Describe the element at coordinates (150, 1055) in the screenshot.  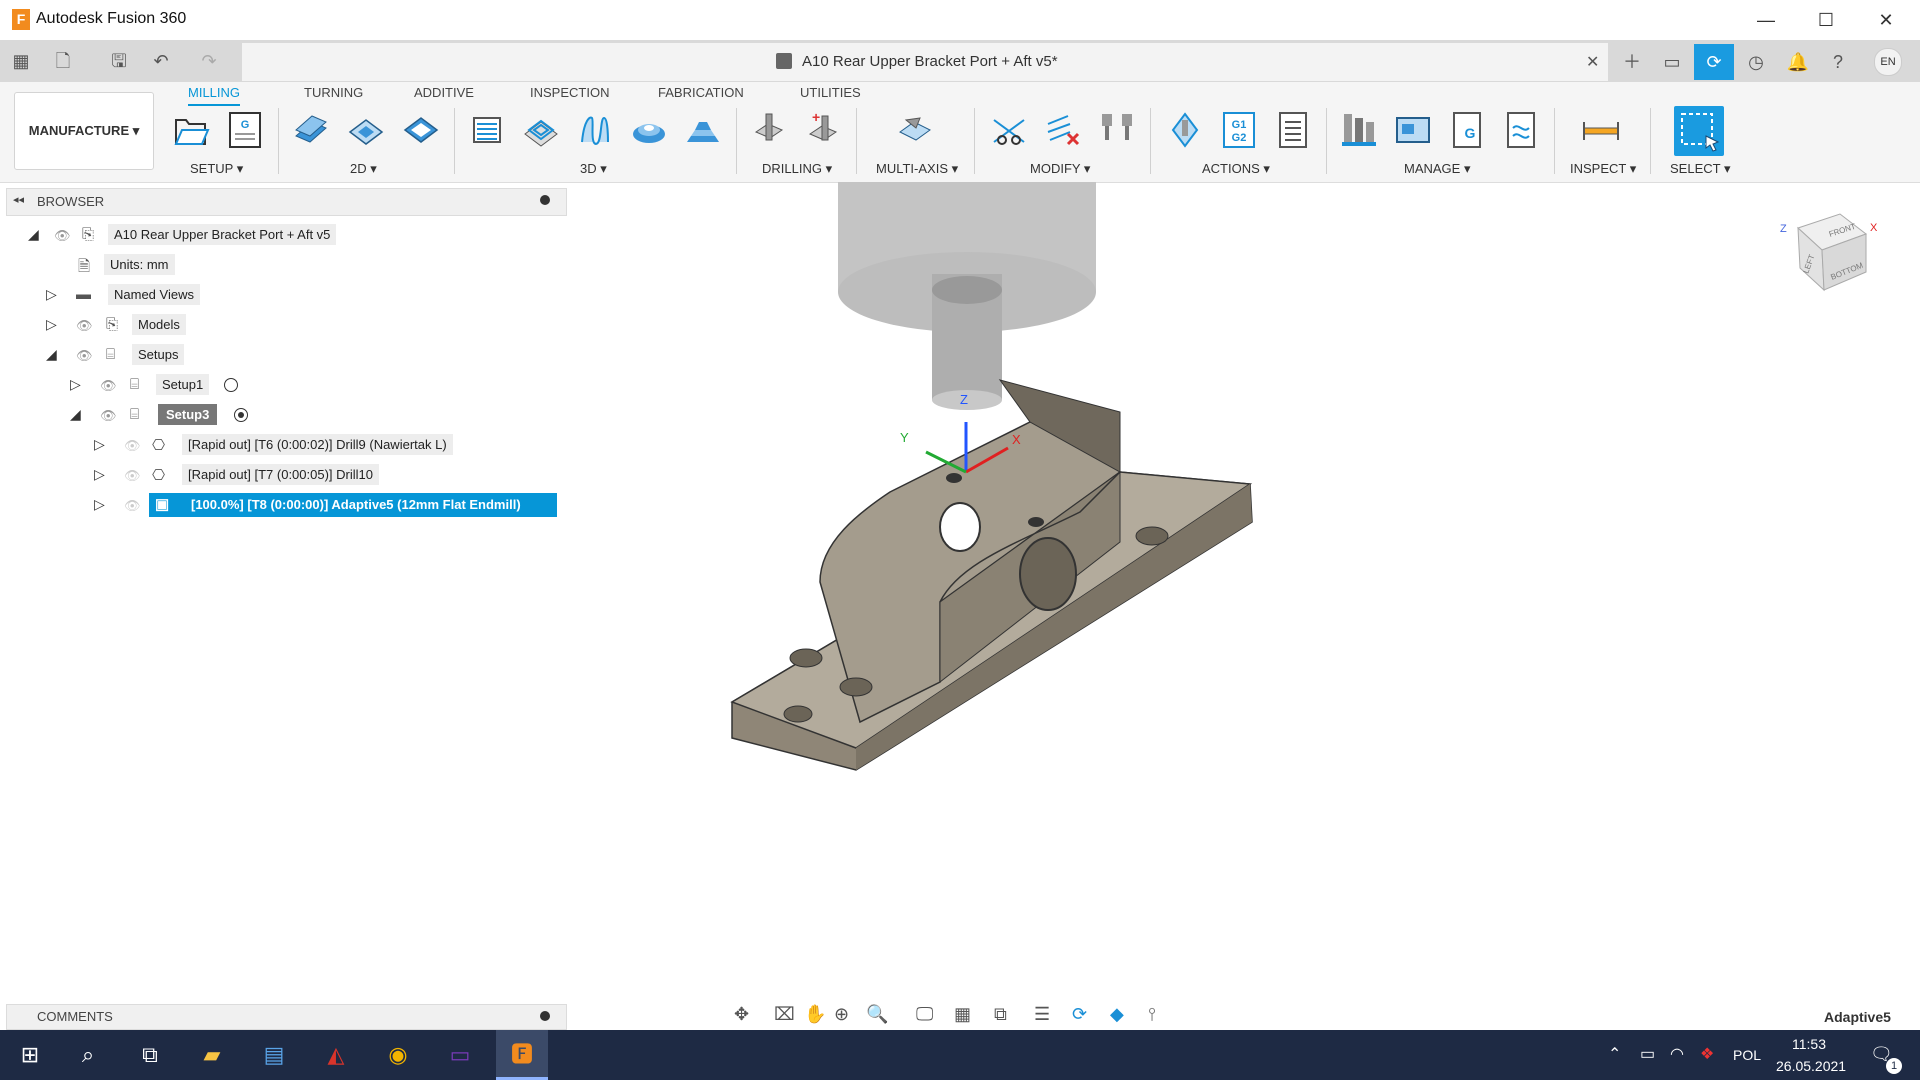
I see `task-view-icon: ⧉` at that location.